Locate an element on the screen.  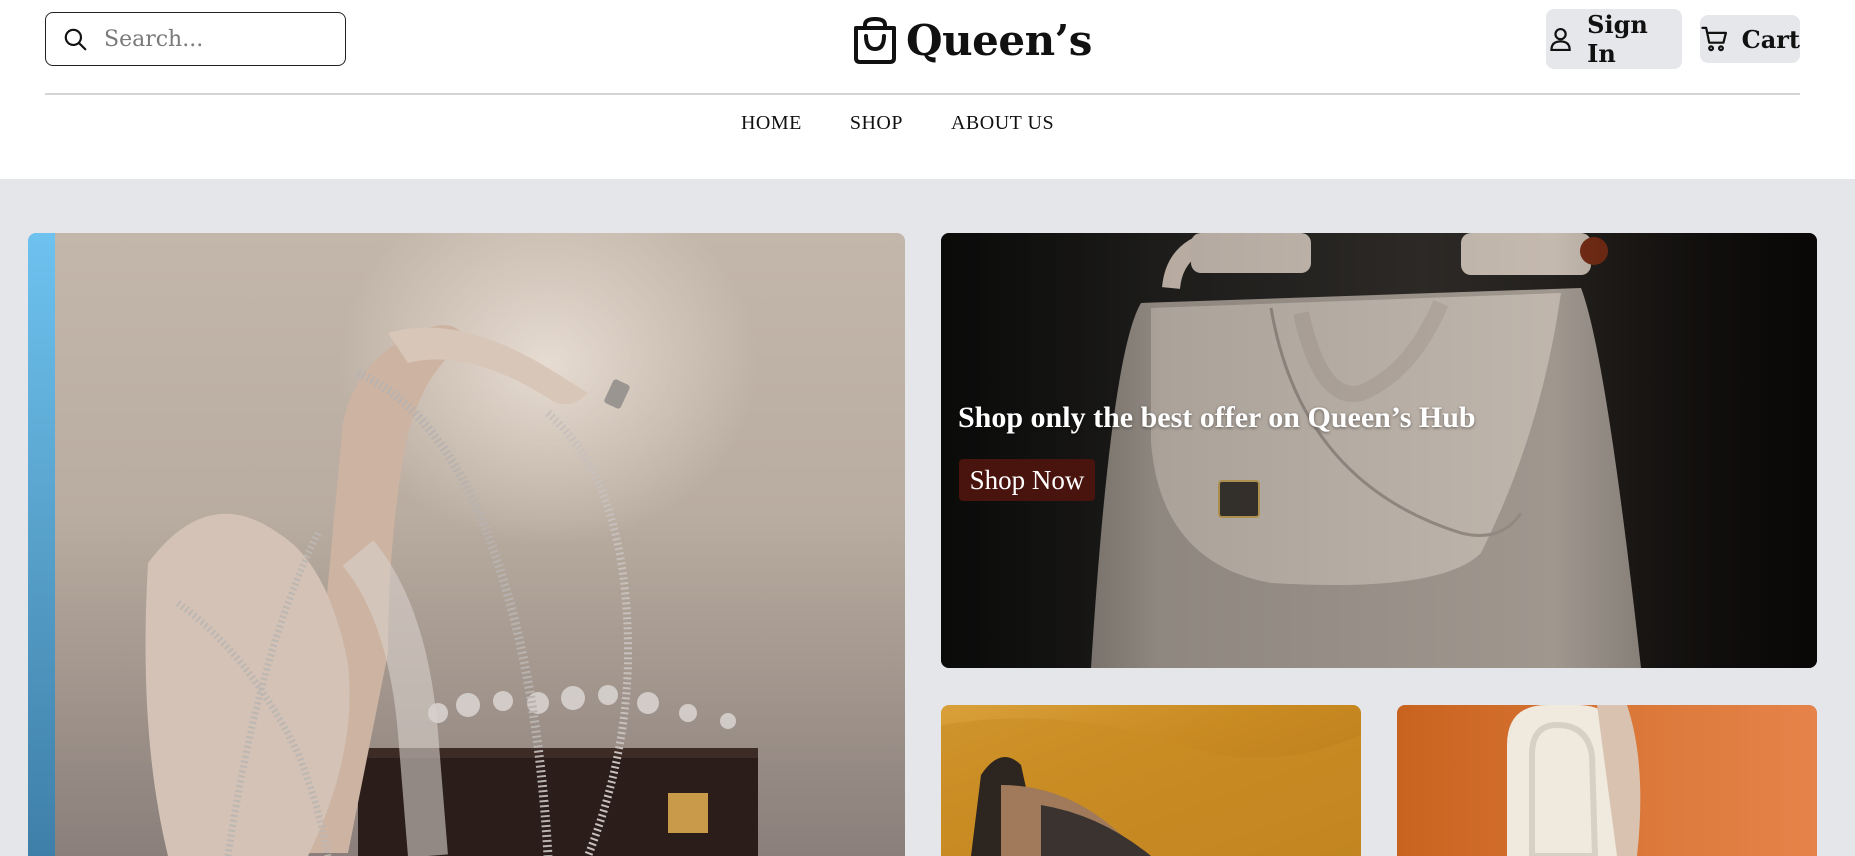
search-icon is located at coordinates (75, 39).